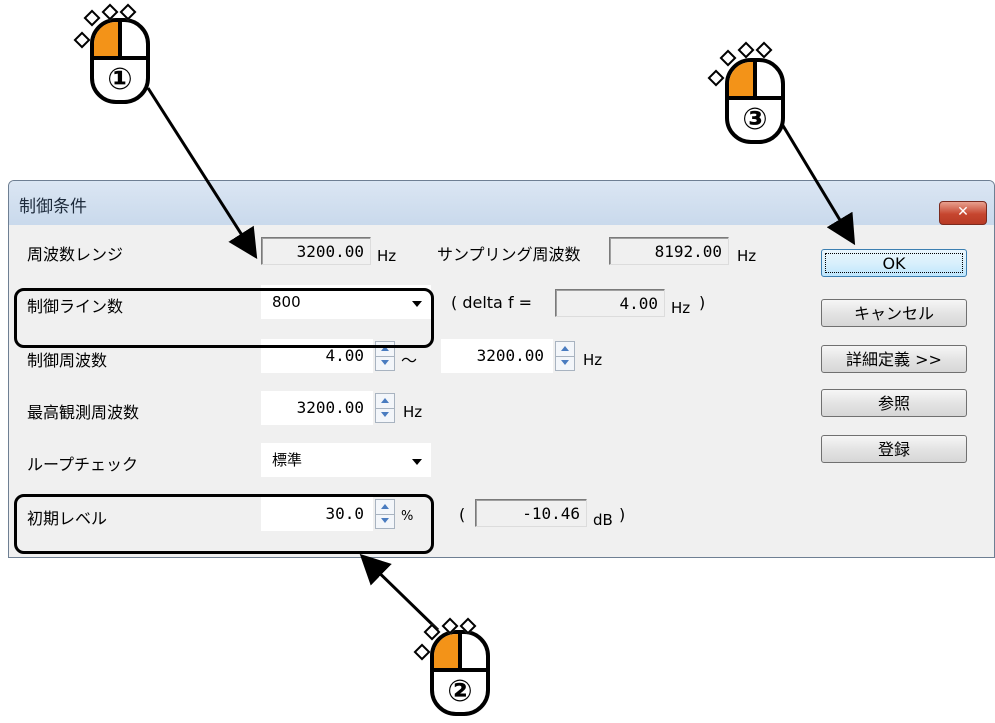  I want to click on mouse-callout-2: ②, so click(460, 673).